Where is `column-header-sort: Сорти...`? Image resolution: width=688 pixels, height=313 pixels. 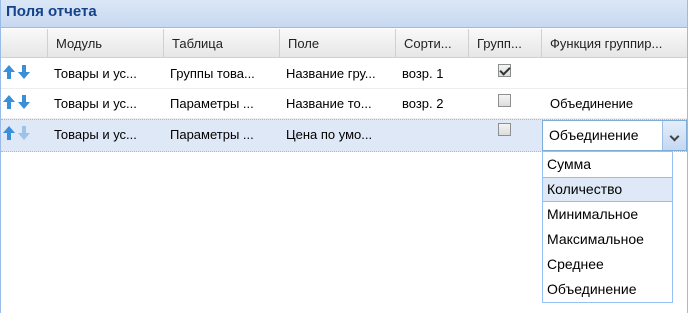 column-header-sort: Сорти... is located at coordinates (432, 43).